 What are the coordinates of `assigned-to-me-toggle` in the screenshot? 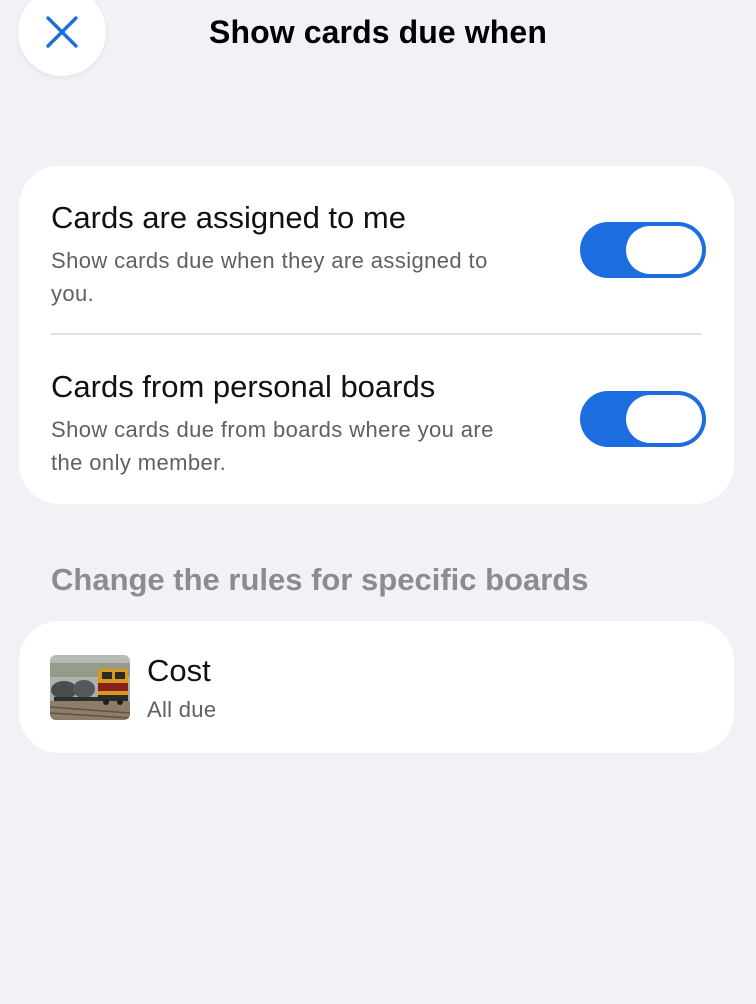 It's located at (643, 250).